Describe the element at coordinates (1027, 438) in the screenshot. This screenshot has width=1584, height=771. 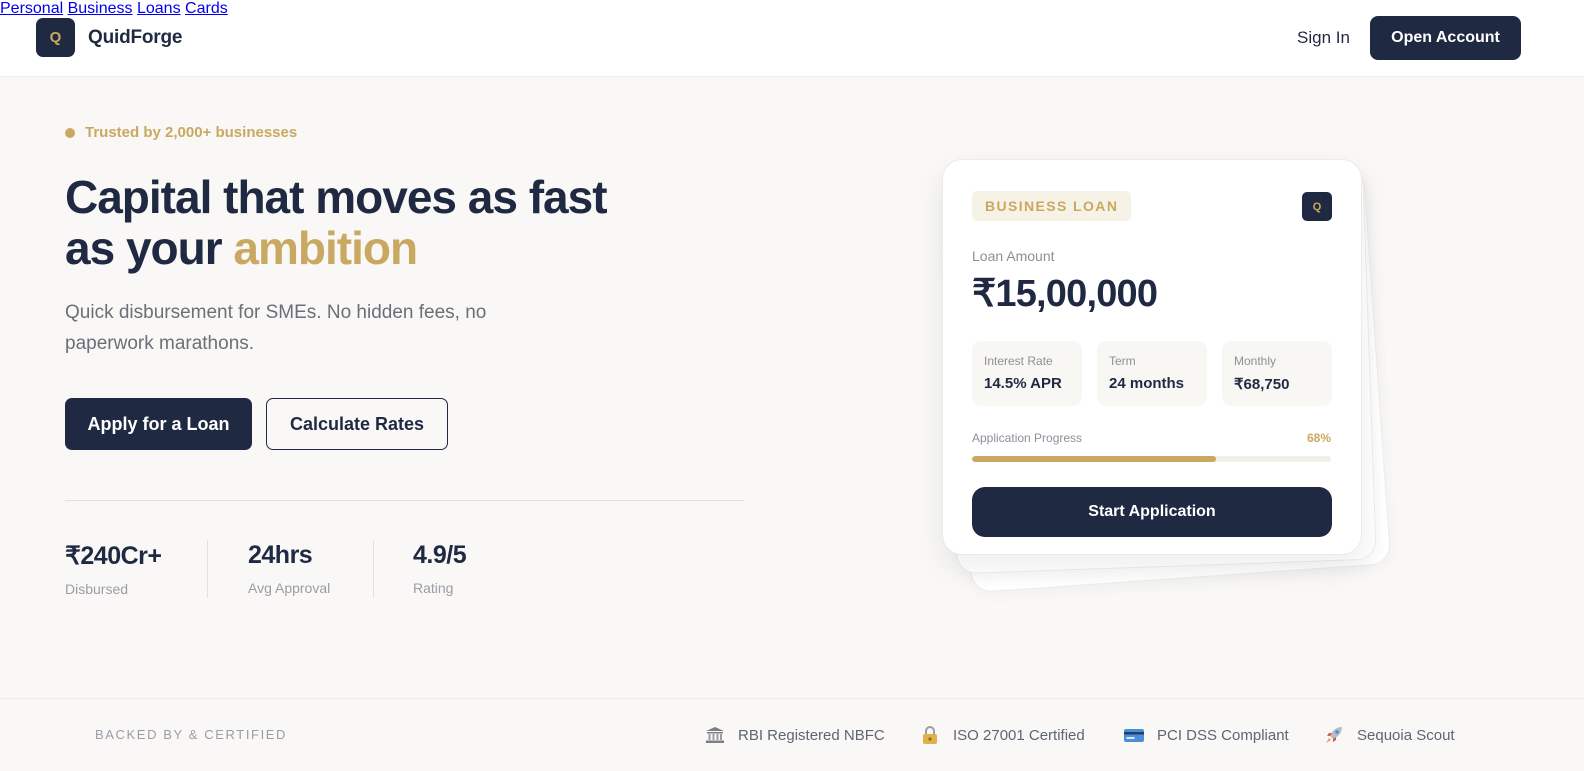
I see `progress-label: Application Progress` at that location.